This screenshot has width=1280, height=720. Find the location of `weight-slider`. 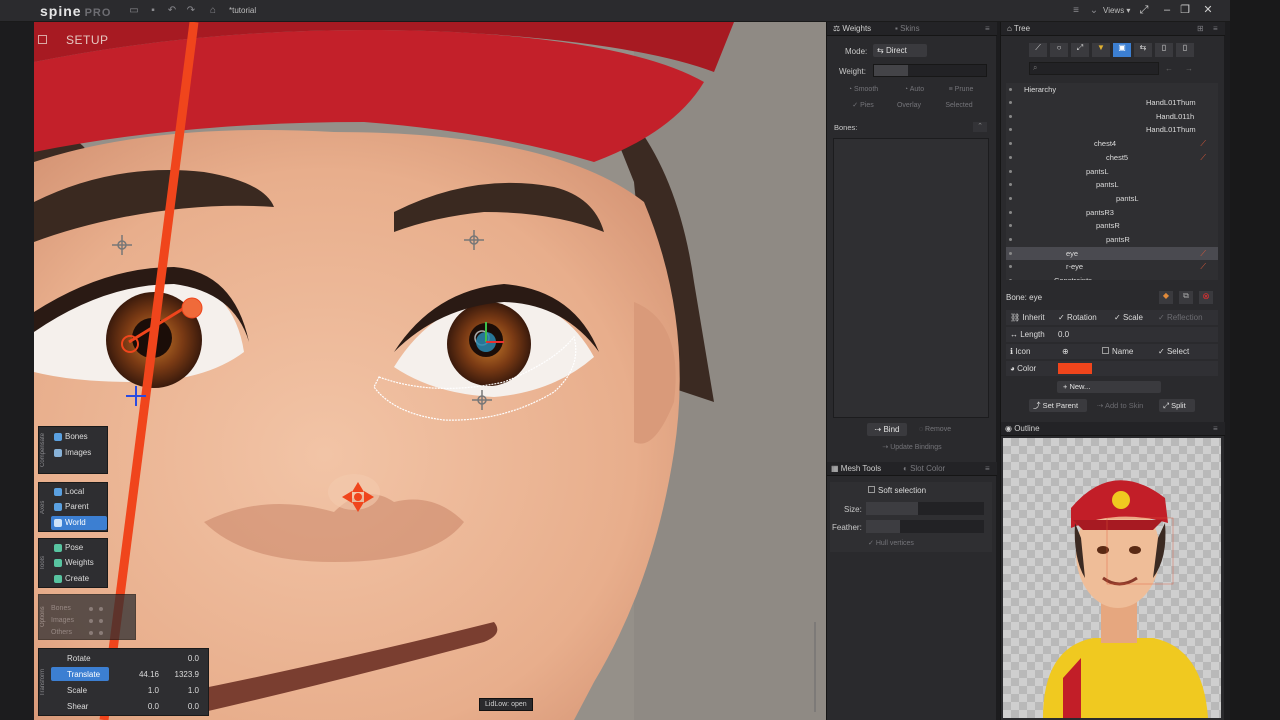

weight-slider is located at coordinates (930, 70).